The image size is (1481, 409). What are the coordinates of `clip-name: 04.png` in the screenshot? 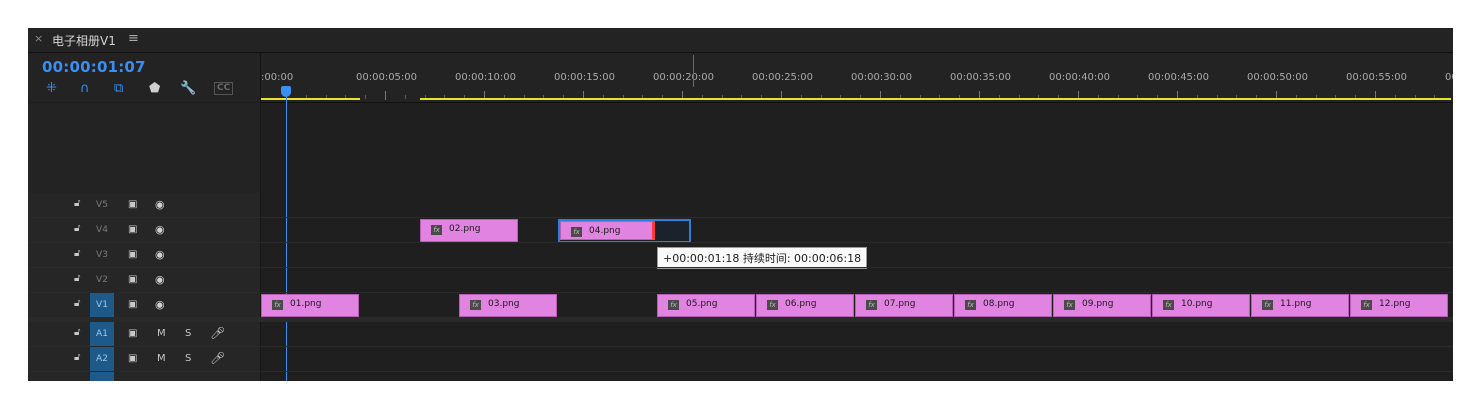 It's located at (605, 231).